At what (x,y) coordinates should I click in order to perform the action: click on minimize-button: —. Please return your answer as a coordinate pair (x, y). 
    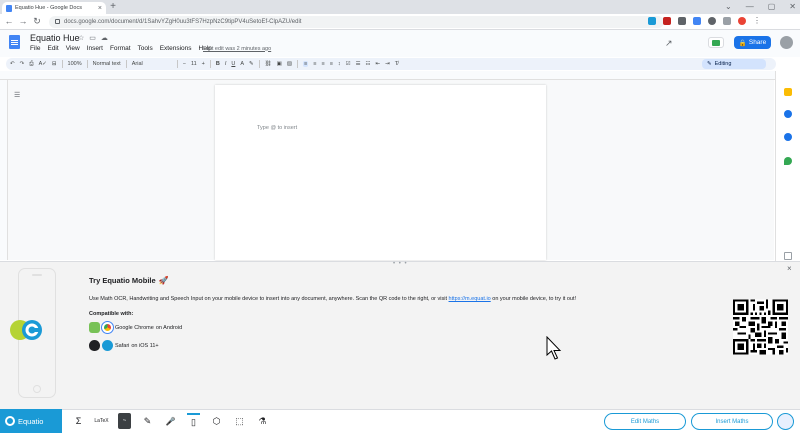
    Looking at the image, I should click on (750, 6).